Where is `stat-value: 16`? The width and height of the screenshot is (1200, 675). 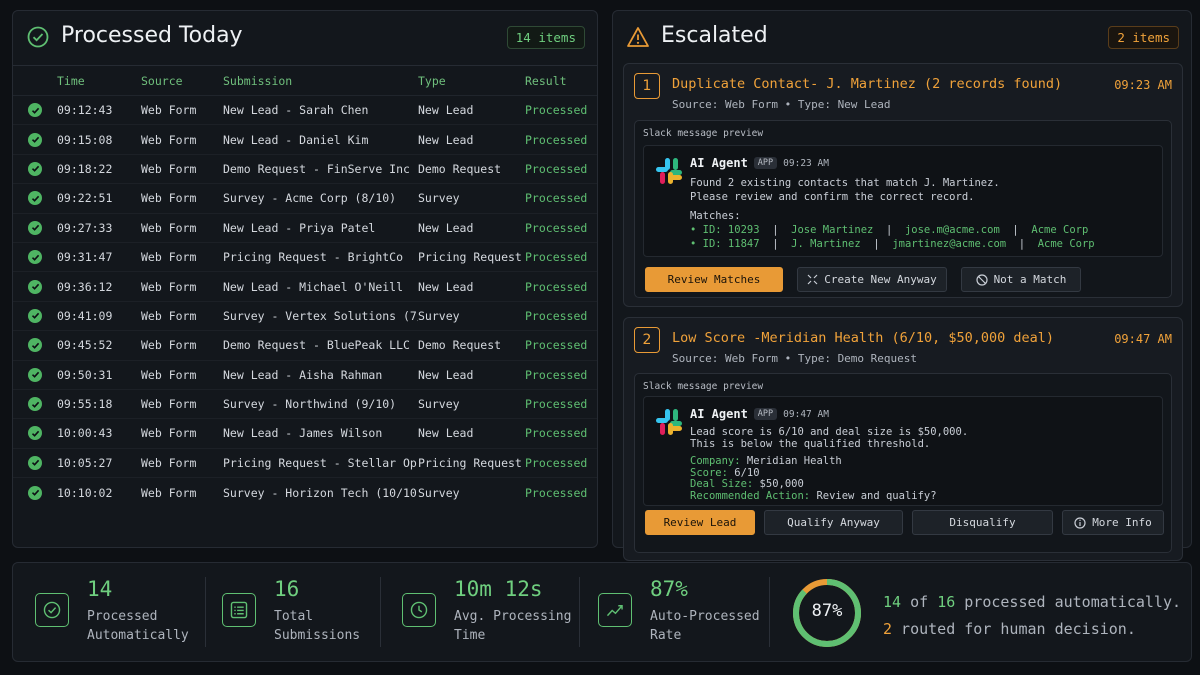
stat-value: 16 is located at coordinates (287, 589).